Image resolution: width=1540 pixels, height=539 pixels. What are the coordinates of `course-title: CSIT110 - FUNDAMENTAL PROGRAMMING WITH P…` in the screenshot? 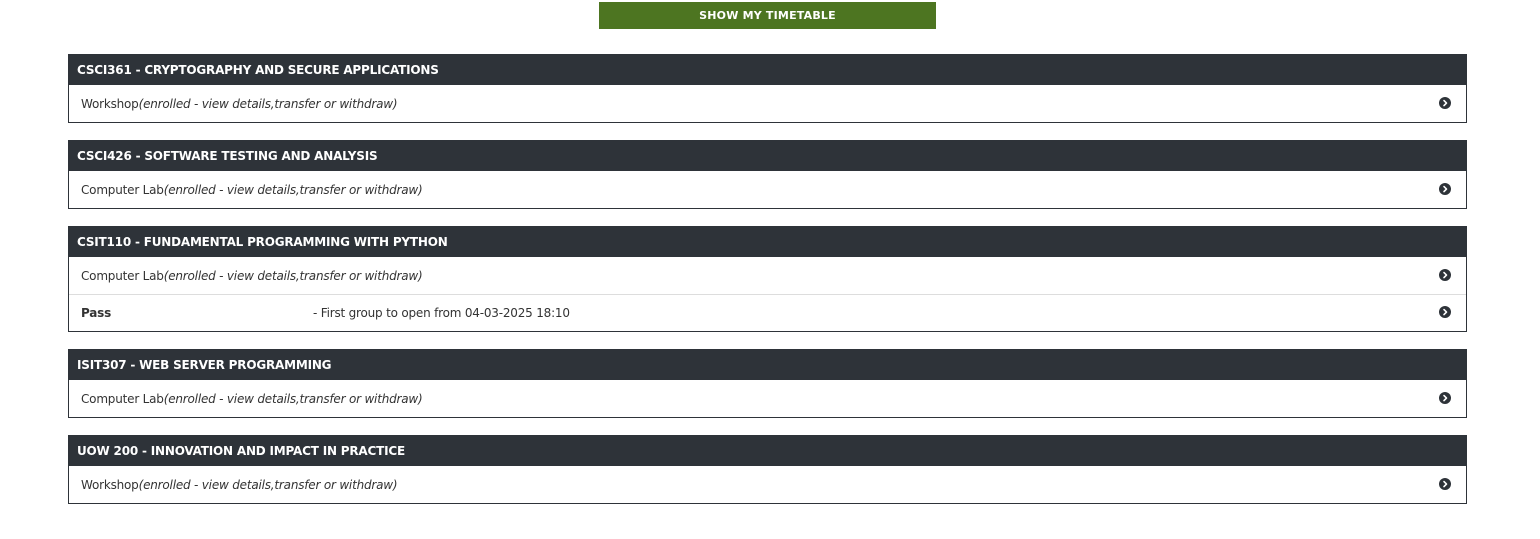 It's located at (767, 242).